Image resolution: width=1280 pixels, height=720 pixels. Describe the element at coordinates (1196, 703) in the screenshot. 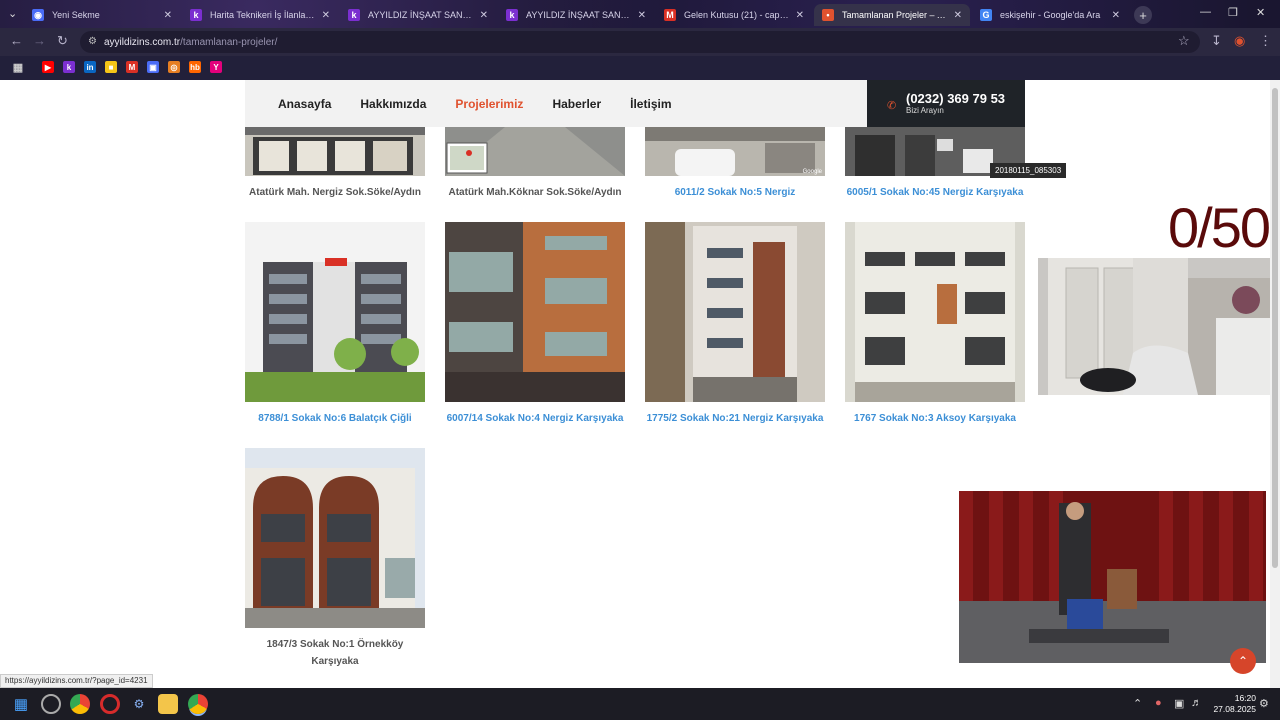

I see `volume-icon: ♬` at that location.